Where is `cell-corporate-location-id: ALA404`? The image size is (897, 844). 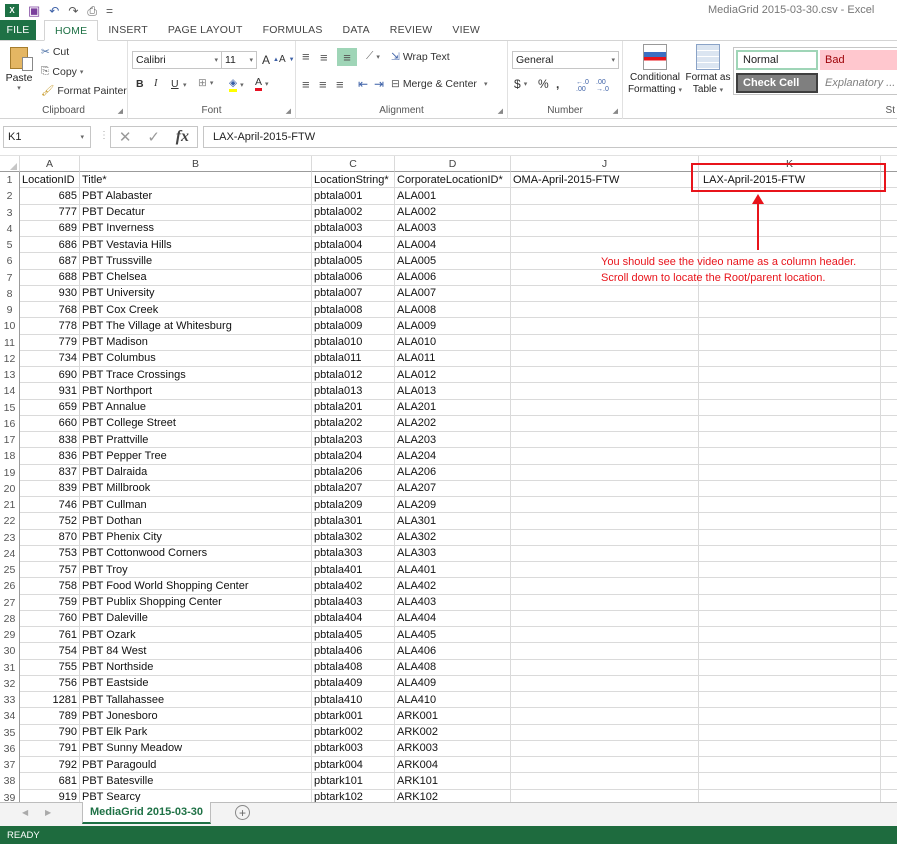
cell-corporate-location-id: ALA404 is located at coordinates (453, 618).